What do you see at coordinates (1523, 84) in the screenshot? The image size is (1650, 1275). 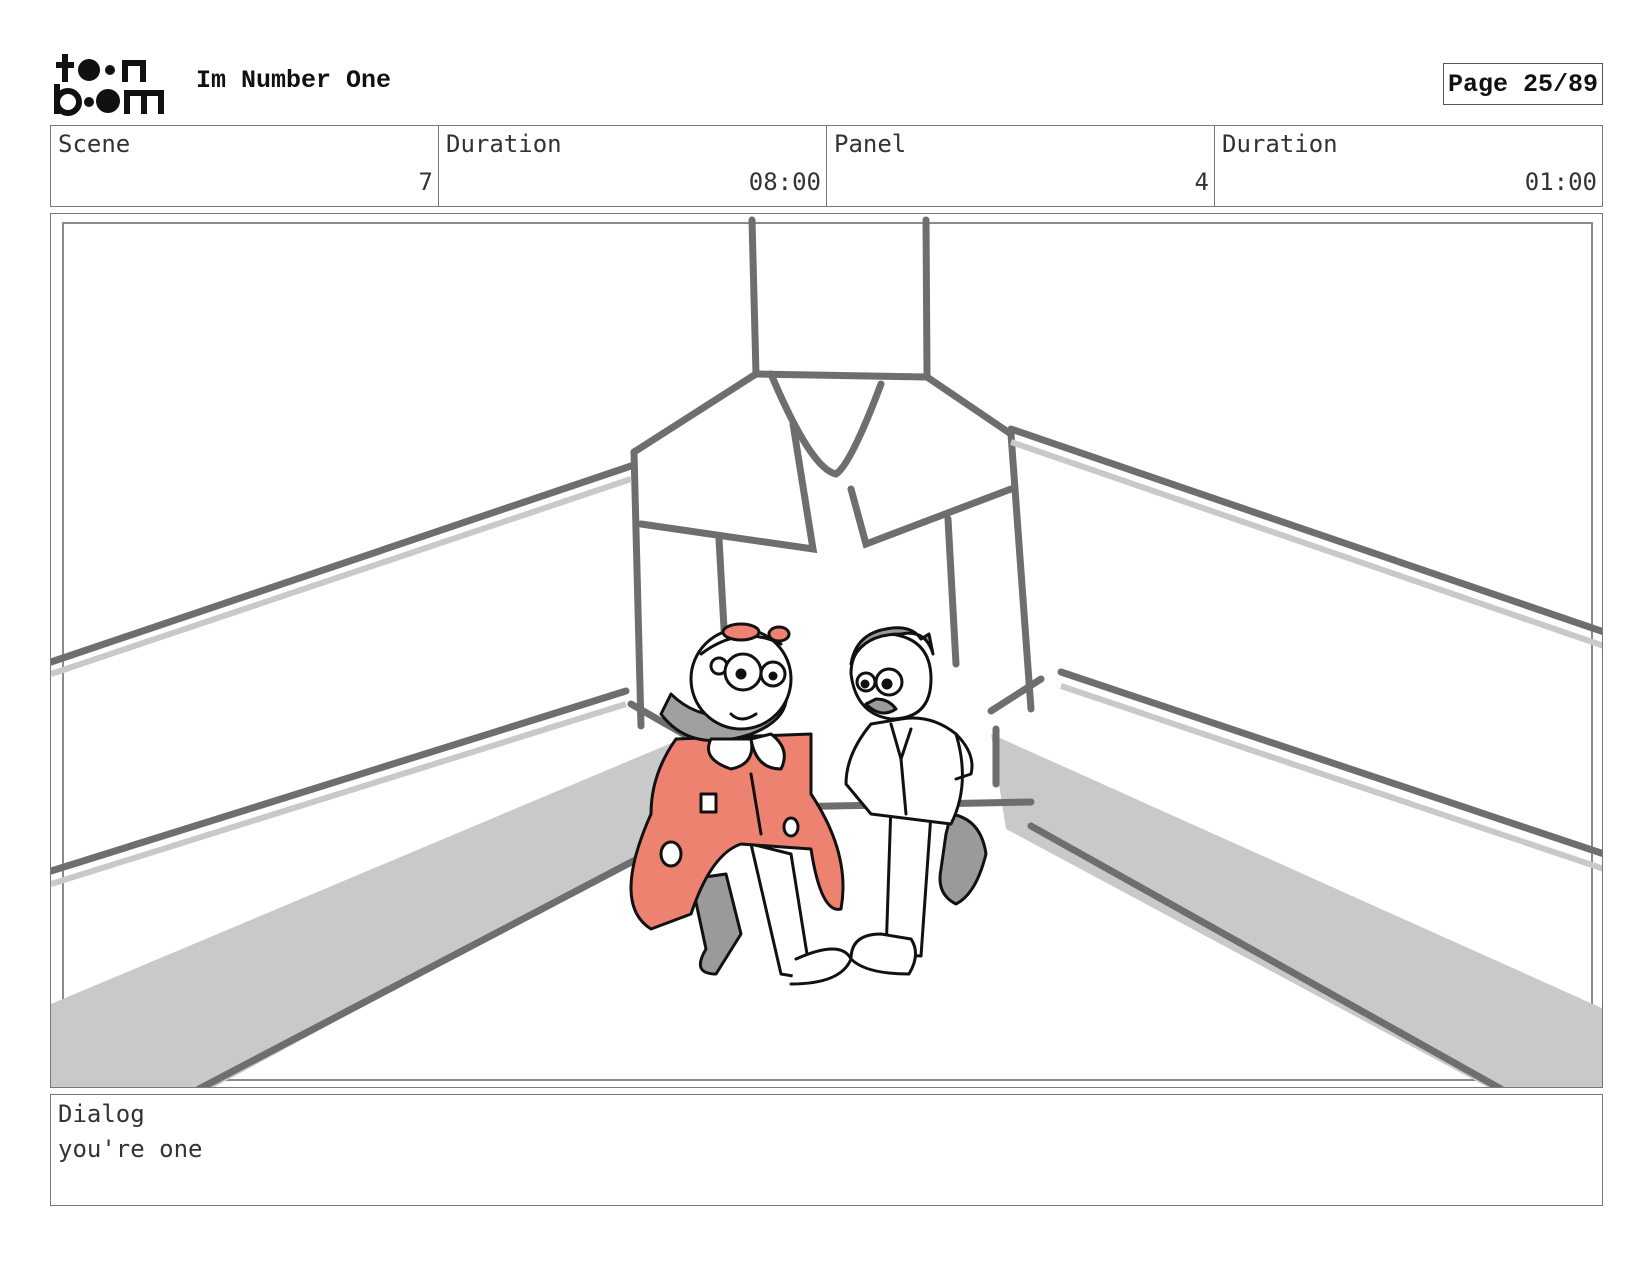 I see `page-indicator: Page 25/89` at bounding box center [1523, 84].